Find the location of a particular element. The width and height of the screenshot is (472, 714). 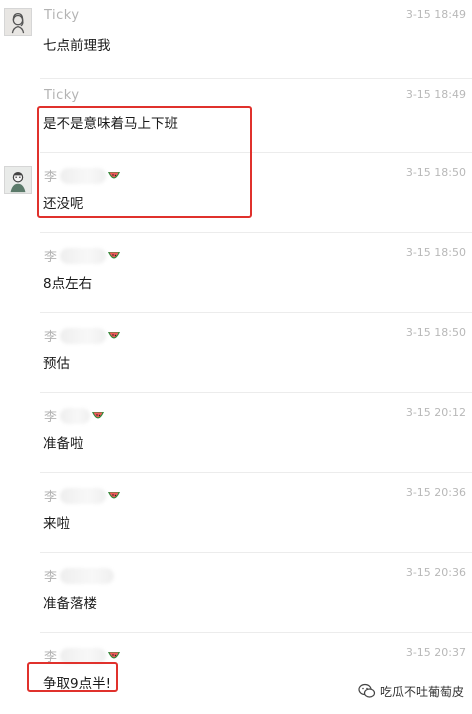

wechat-icon is located at coordinates (367, 690).